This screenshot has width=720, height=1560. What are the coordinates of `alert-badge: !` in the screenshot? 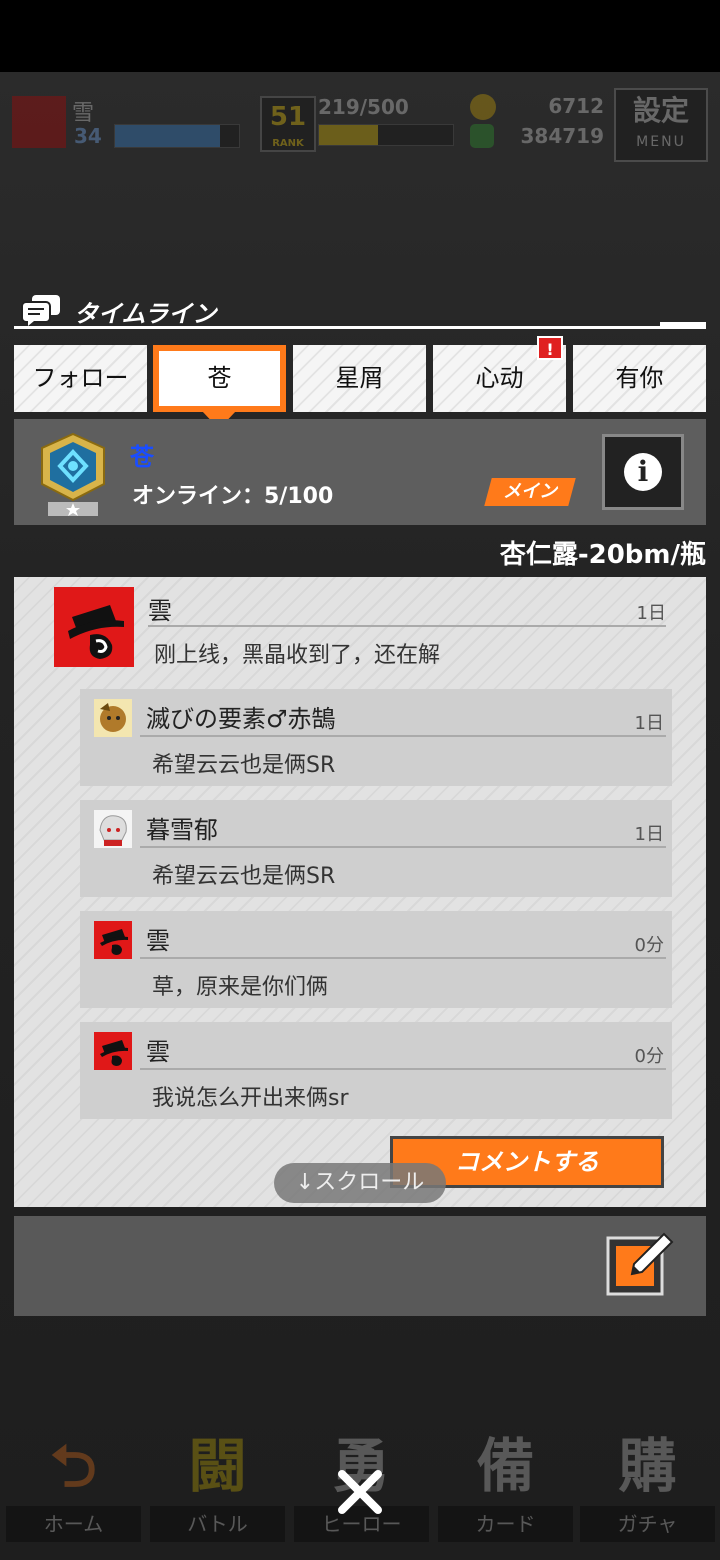 It's located at (550, 348).